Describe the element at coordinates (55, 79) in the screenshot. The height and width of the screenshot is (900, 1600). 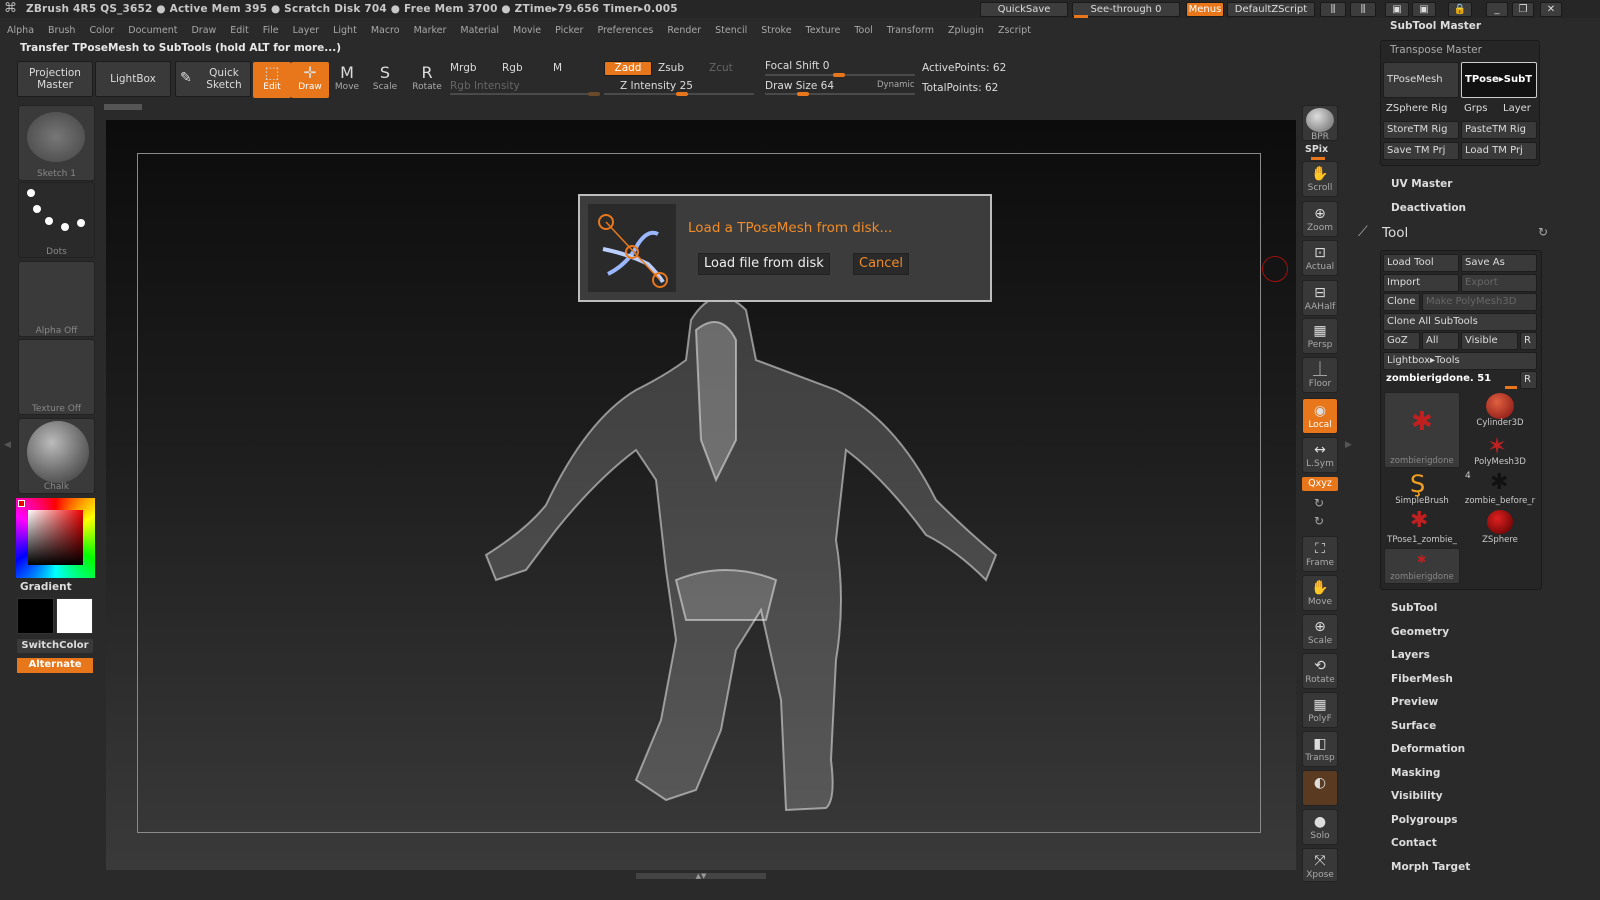
I see `projection-master-button: Projection Master` at that location.